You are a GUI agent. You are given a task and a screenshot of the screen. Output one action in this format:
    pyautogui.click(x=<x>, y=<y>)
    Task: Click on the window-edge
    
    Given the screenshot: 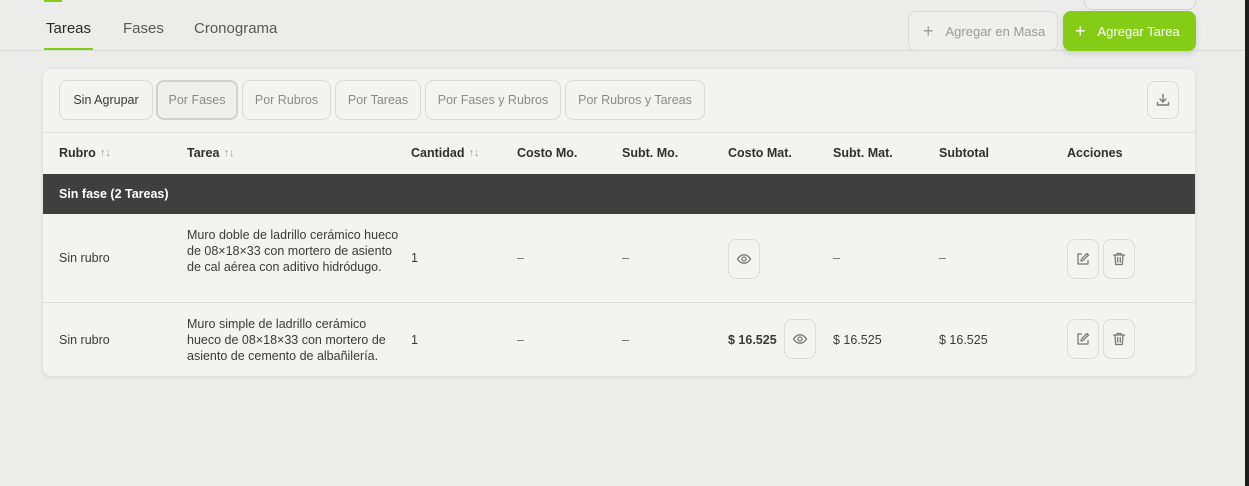 What is the action you would take?
    pyautogui.click(x=1247, y=243)
    